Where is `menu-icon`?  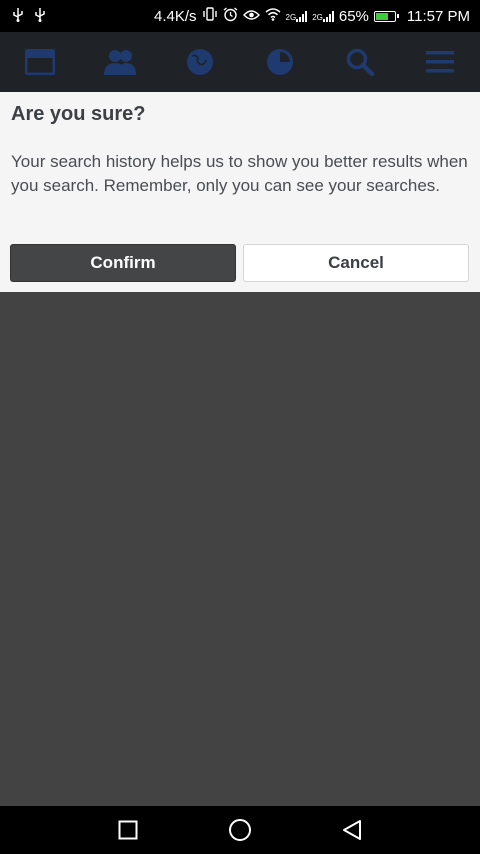
menu-icon is located at coordinates (440, 62).